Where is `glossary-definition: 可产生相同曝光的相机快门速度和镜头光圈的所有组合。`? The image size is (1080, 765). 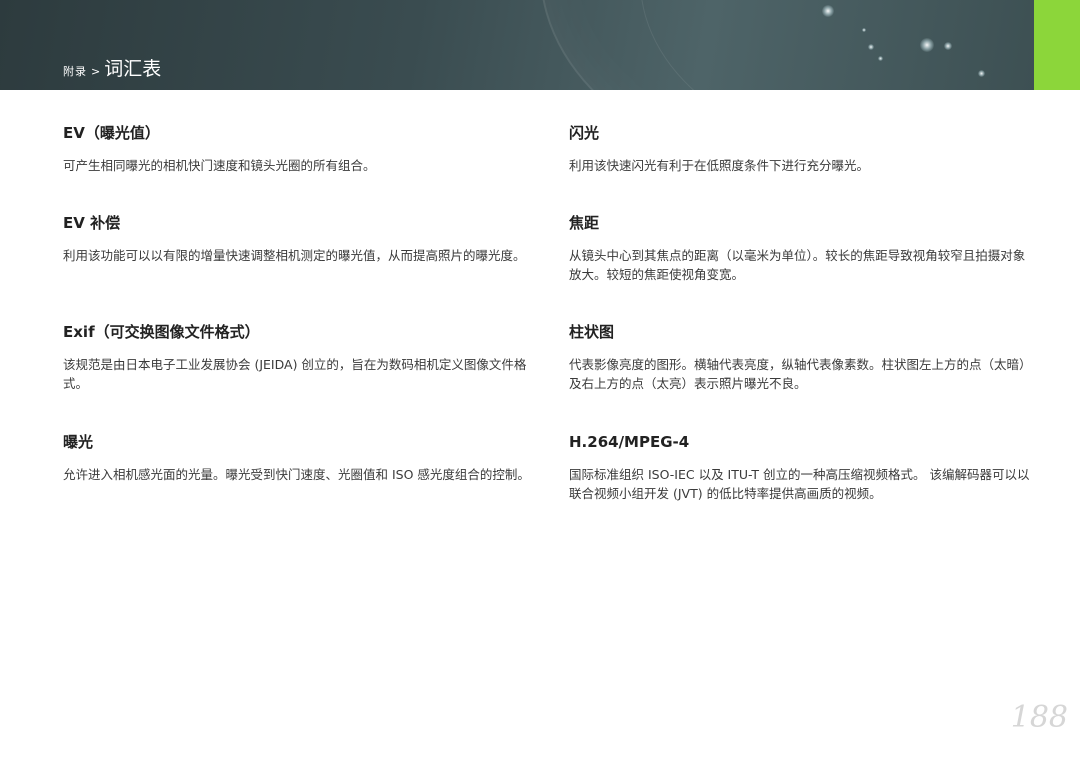 glossary-definition: 可产生相同曝光的相机快门速度和镜头光圈的所有组合。 is located at coordinates (219, 165).